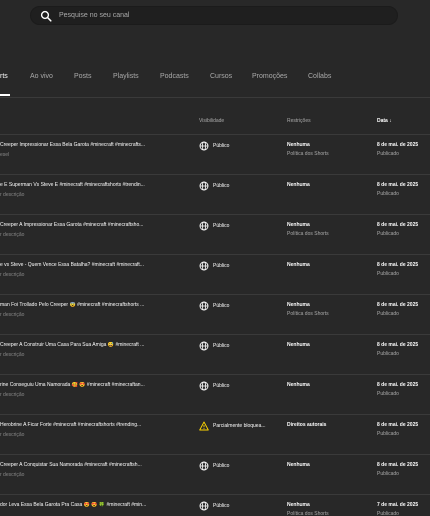 The height and width of the screenshot is (516, 430). What do you see at coordinates (307, 425) in the screenshot?
I see `restriction-label: Direitos autorais` at bounding box center [307, 425].